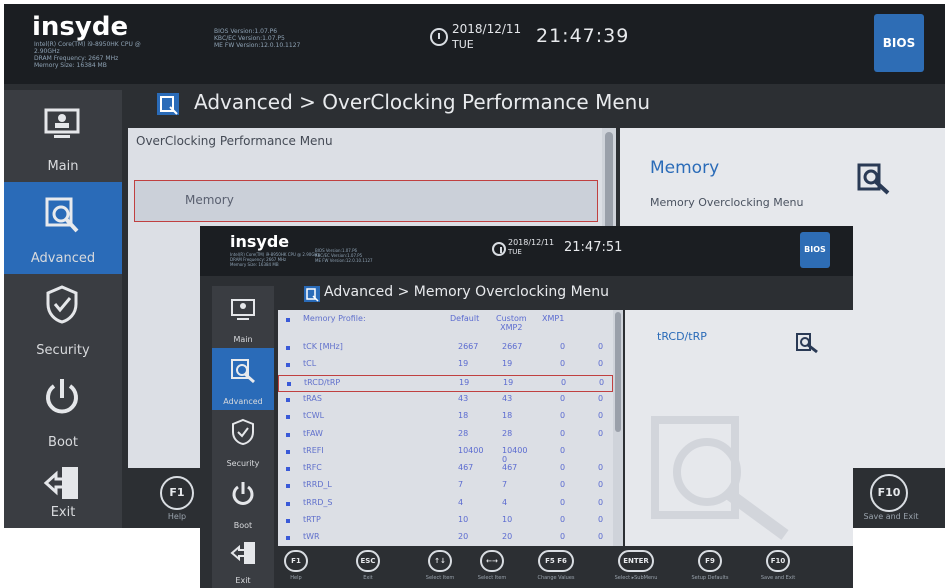 Image resolution: width=945 pixels, height=588 pixels. Describe the element at coordinates (296, 561) in the screenshot. I see `function-key: F1` at that location.